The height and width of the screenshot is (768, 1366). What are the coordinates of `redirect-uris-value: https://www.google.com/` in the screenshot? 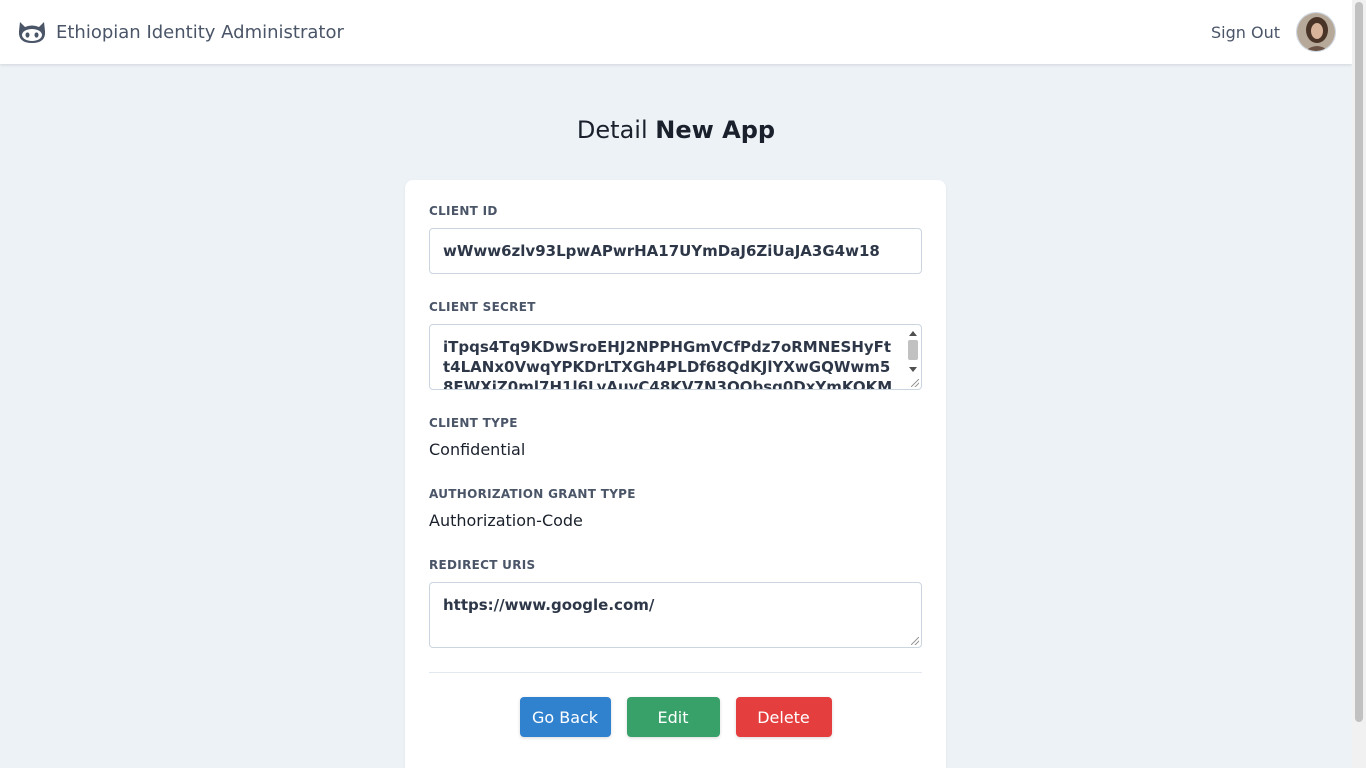 It's located at (549, 605).